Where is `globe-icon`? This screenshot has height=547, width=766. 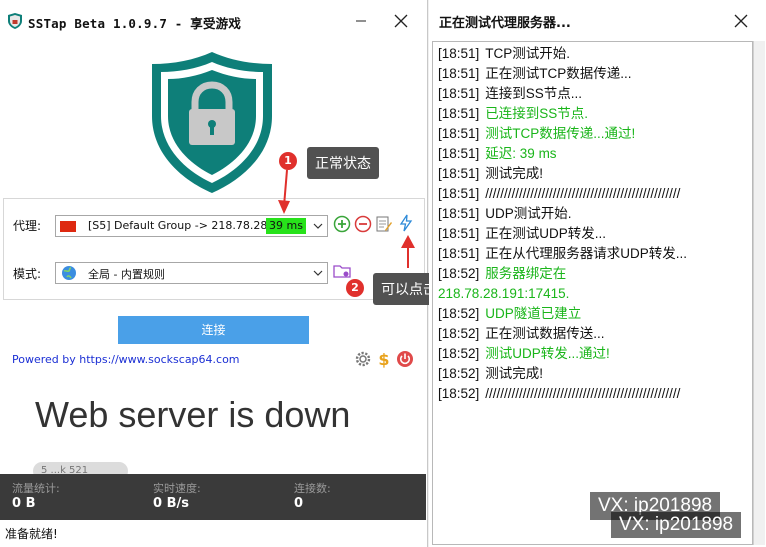
globe-icon is located at coordinates (69, 273).